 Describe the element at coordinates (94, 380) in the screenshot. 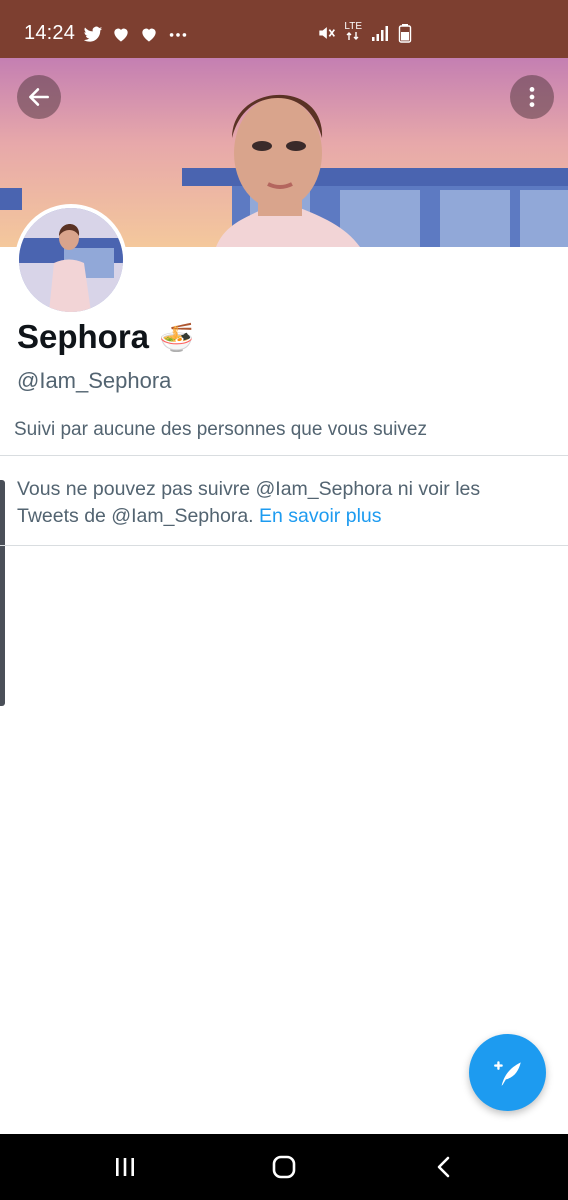

I see `profile-handle: @Iam_Sephora` at that location.